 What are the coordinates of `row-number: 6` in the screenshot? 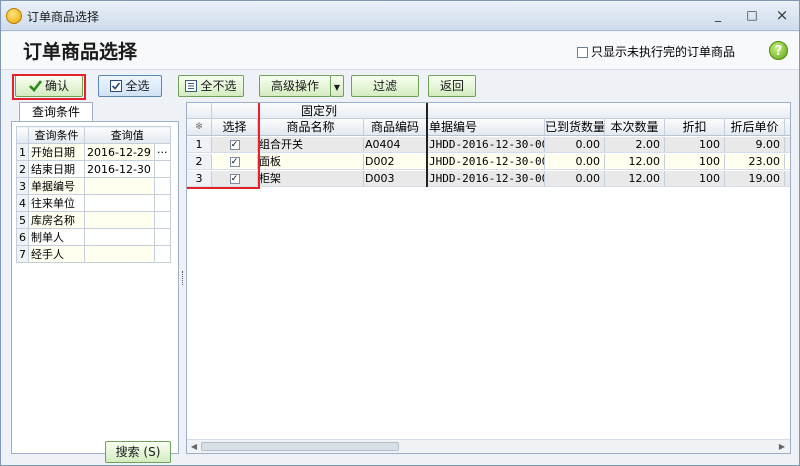 It's located at (22, 237).